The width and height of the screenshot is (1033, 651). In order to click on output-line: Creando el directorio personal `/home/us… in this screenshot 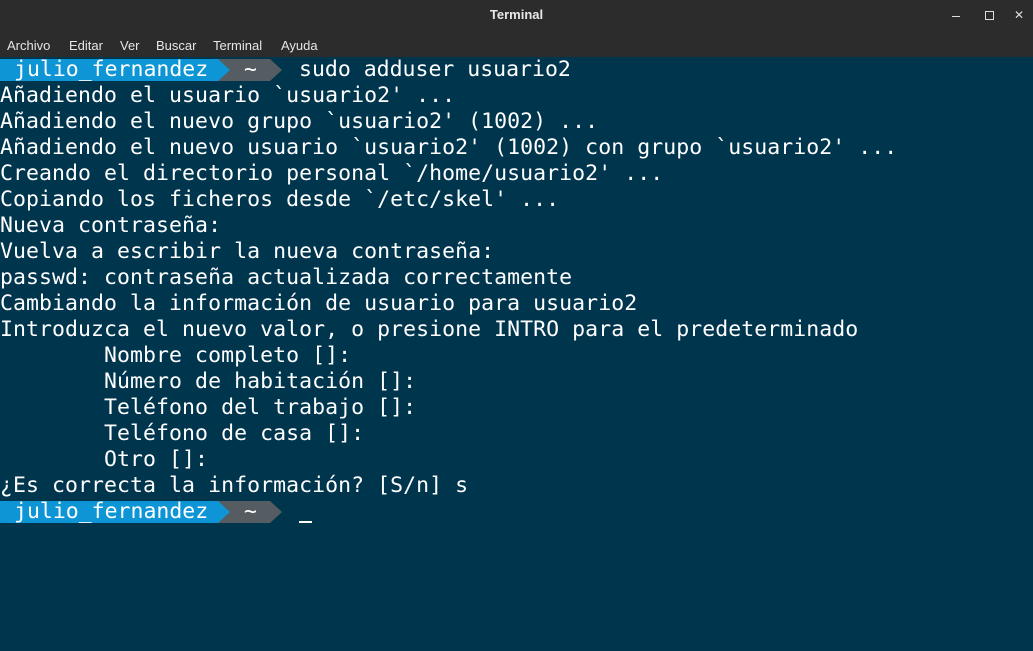, I will do `click(332, 173)`.